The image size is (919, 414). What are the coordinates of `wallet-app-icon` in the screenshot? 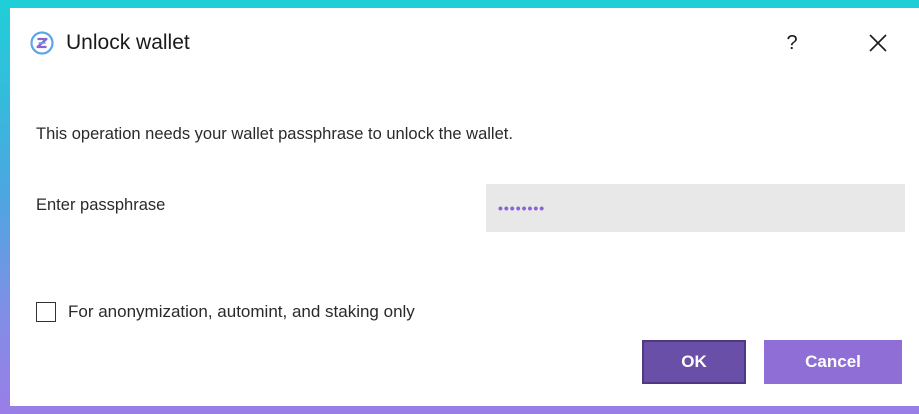 It's located at (42, 43).